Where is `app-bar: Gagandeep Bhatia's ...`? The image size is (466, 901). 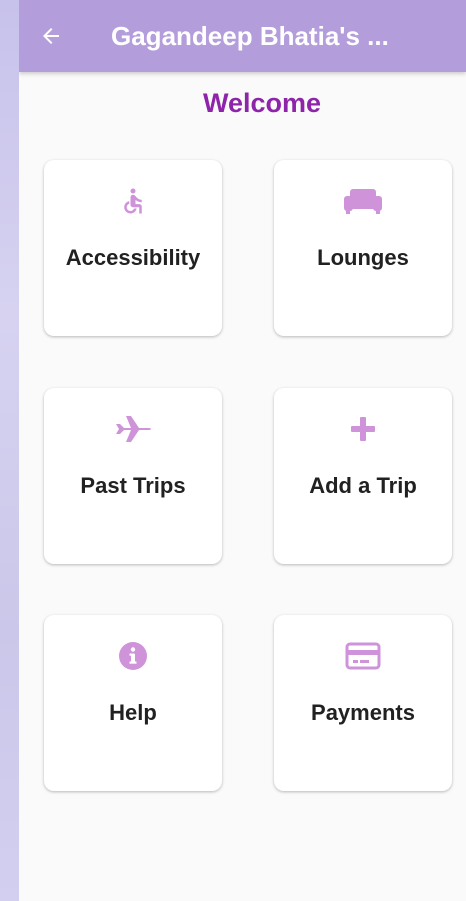
app-bar: Gagandeep Bhatia's ... is located at coordinates (242, 36).